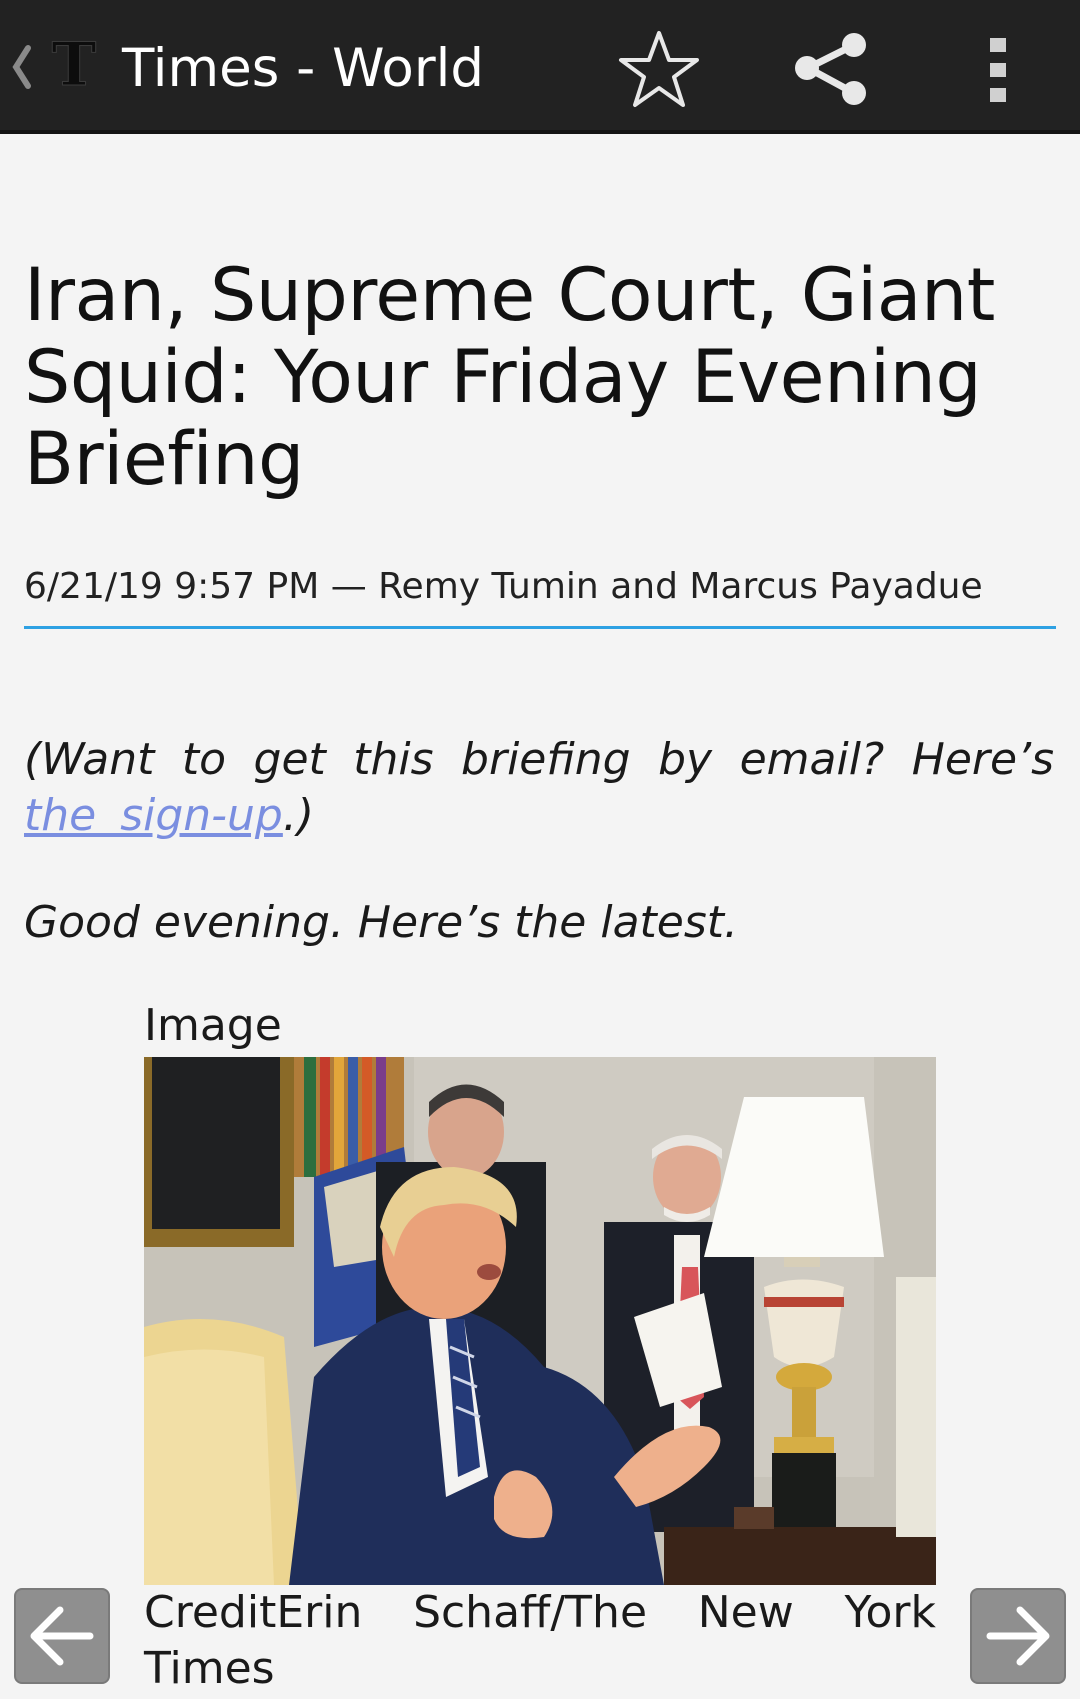 This screenshot has height=1699, width=1080. Describe the element at coordinates (540, 1640) in the screenshot. I see `image-caption: CreditErin Schaff/The New York Times` at that location.